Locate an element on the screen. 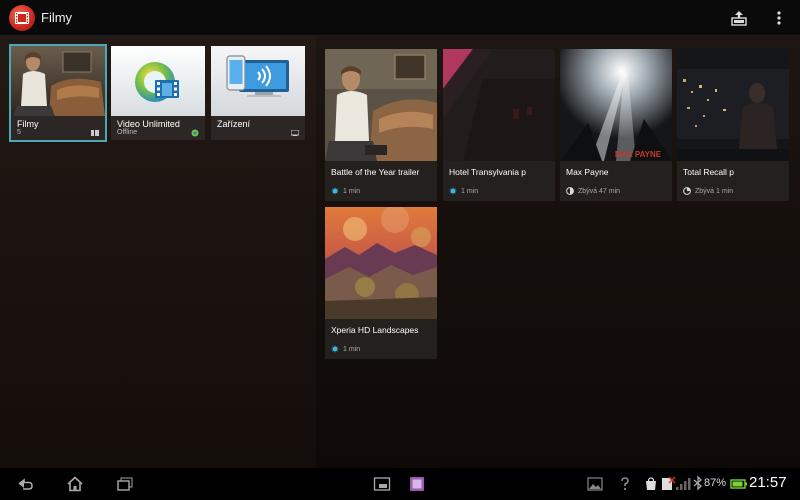  movie-info: Hotel Transylvania p 1 min is located at coordinates (499, 181).